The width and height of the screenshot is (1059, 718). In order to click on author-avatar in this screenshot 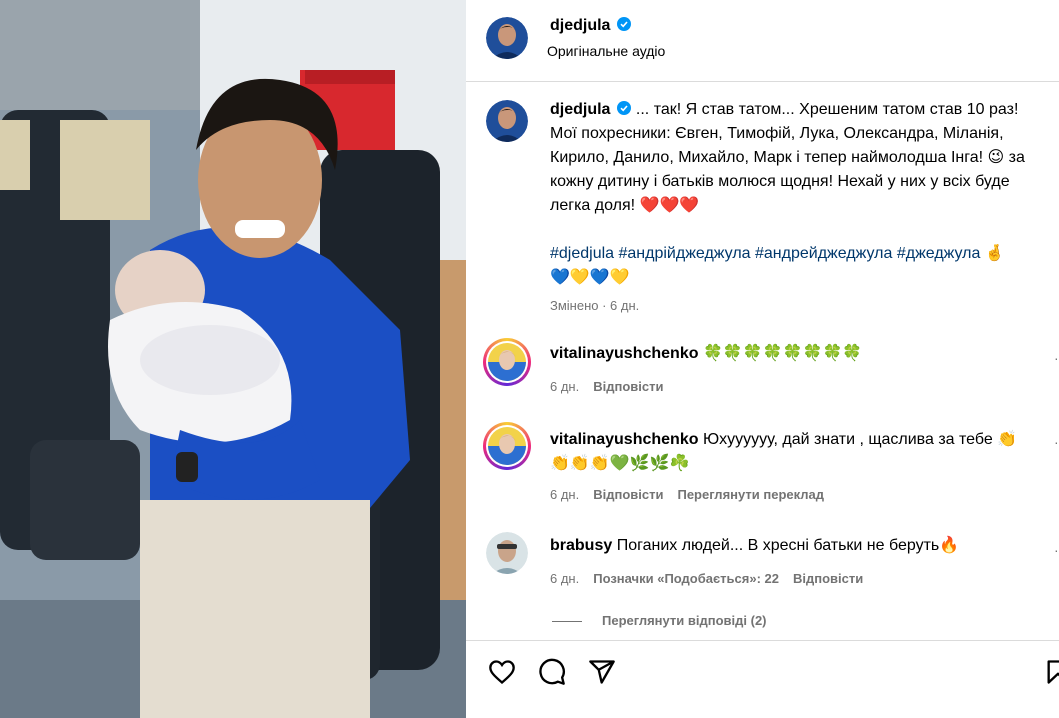, I will do `click(507, 38)`.